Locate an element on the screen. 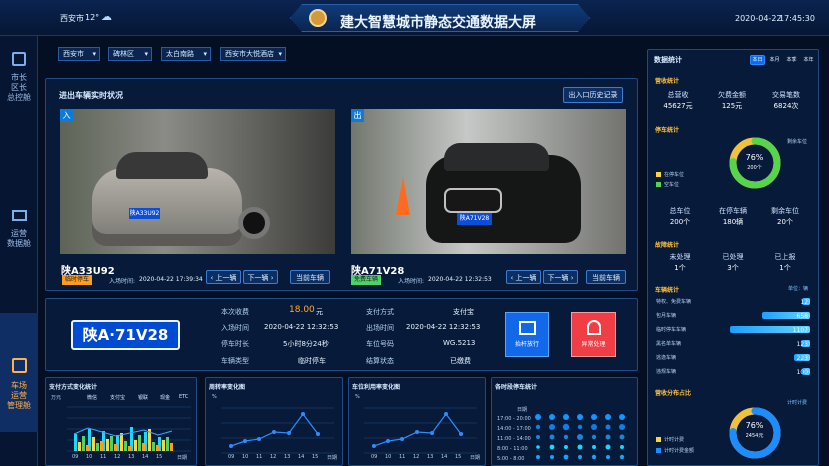 This screenshot has height=466, width=829. revenue-transactions-label: 交易笔数 is located at coordinates (786, 95).